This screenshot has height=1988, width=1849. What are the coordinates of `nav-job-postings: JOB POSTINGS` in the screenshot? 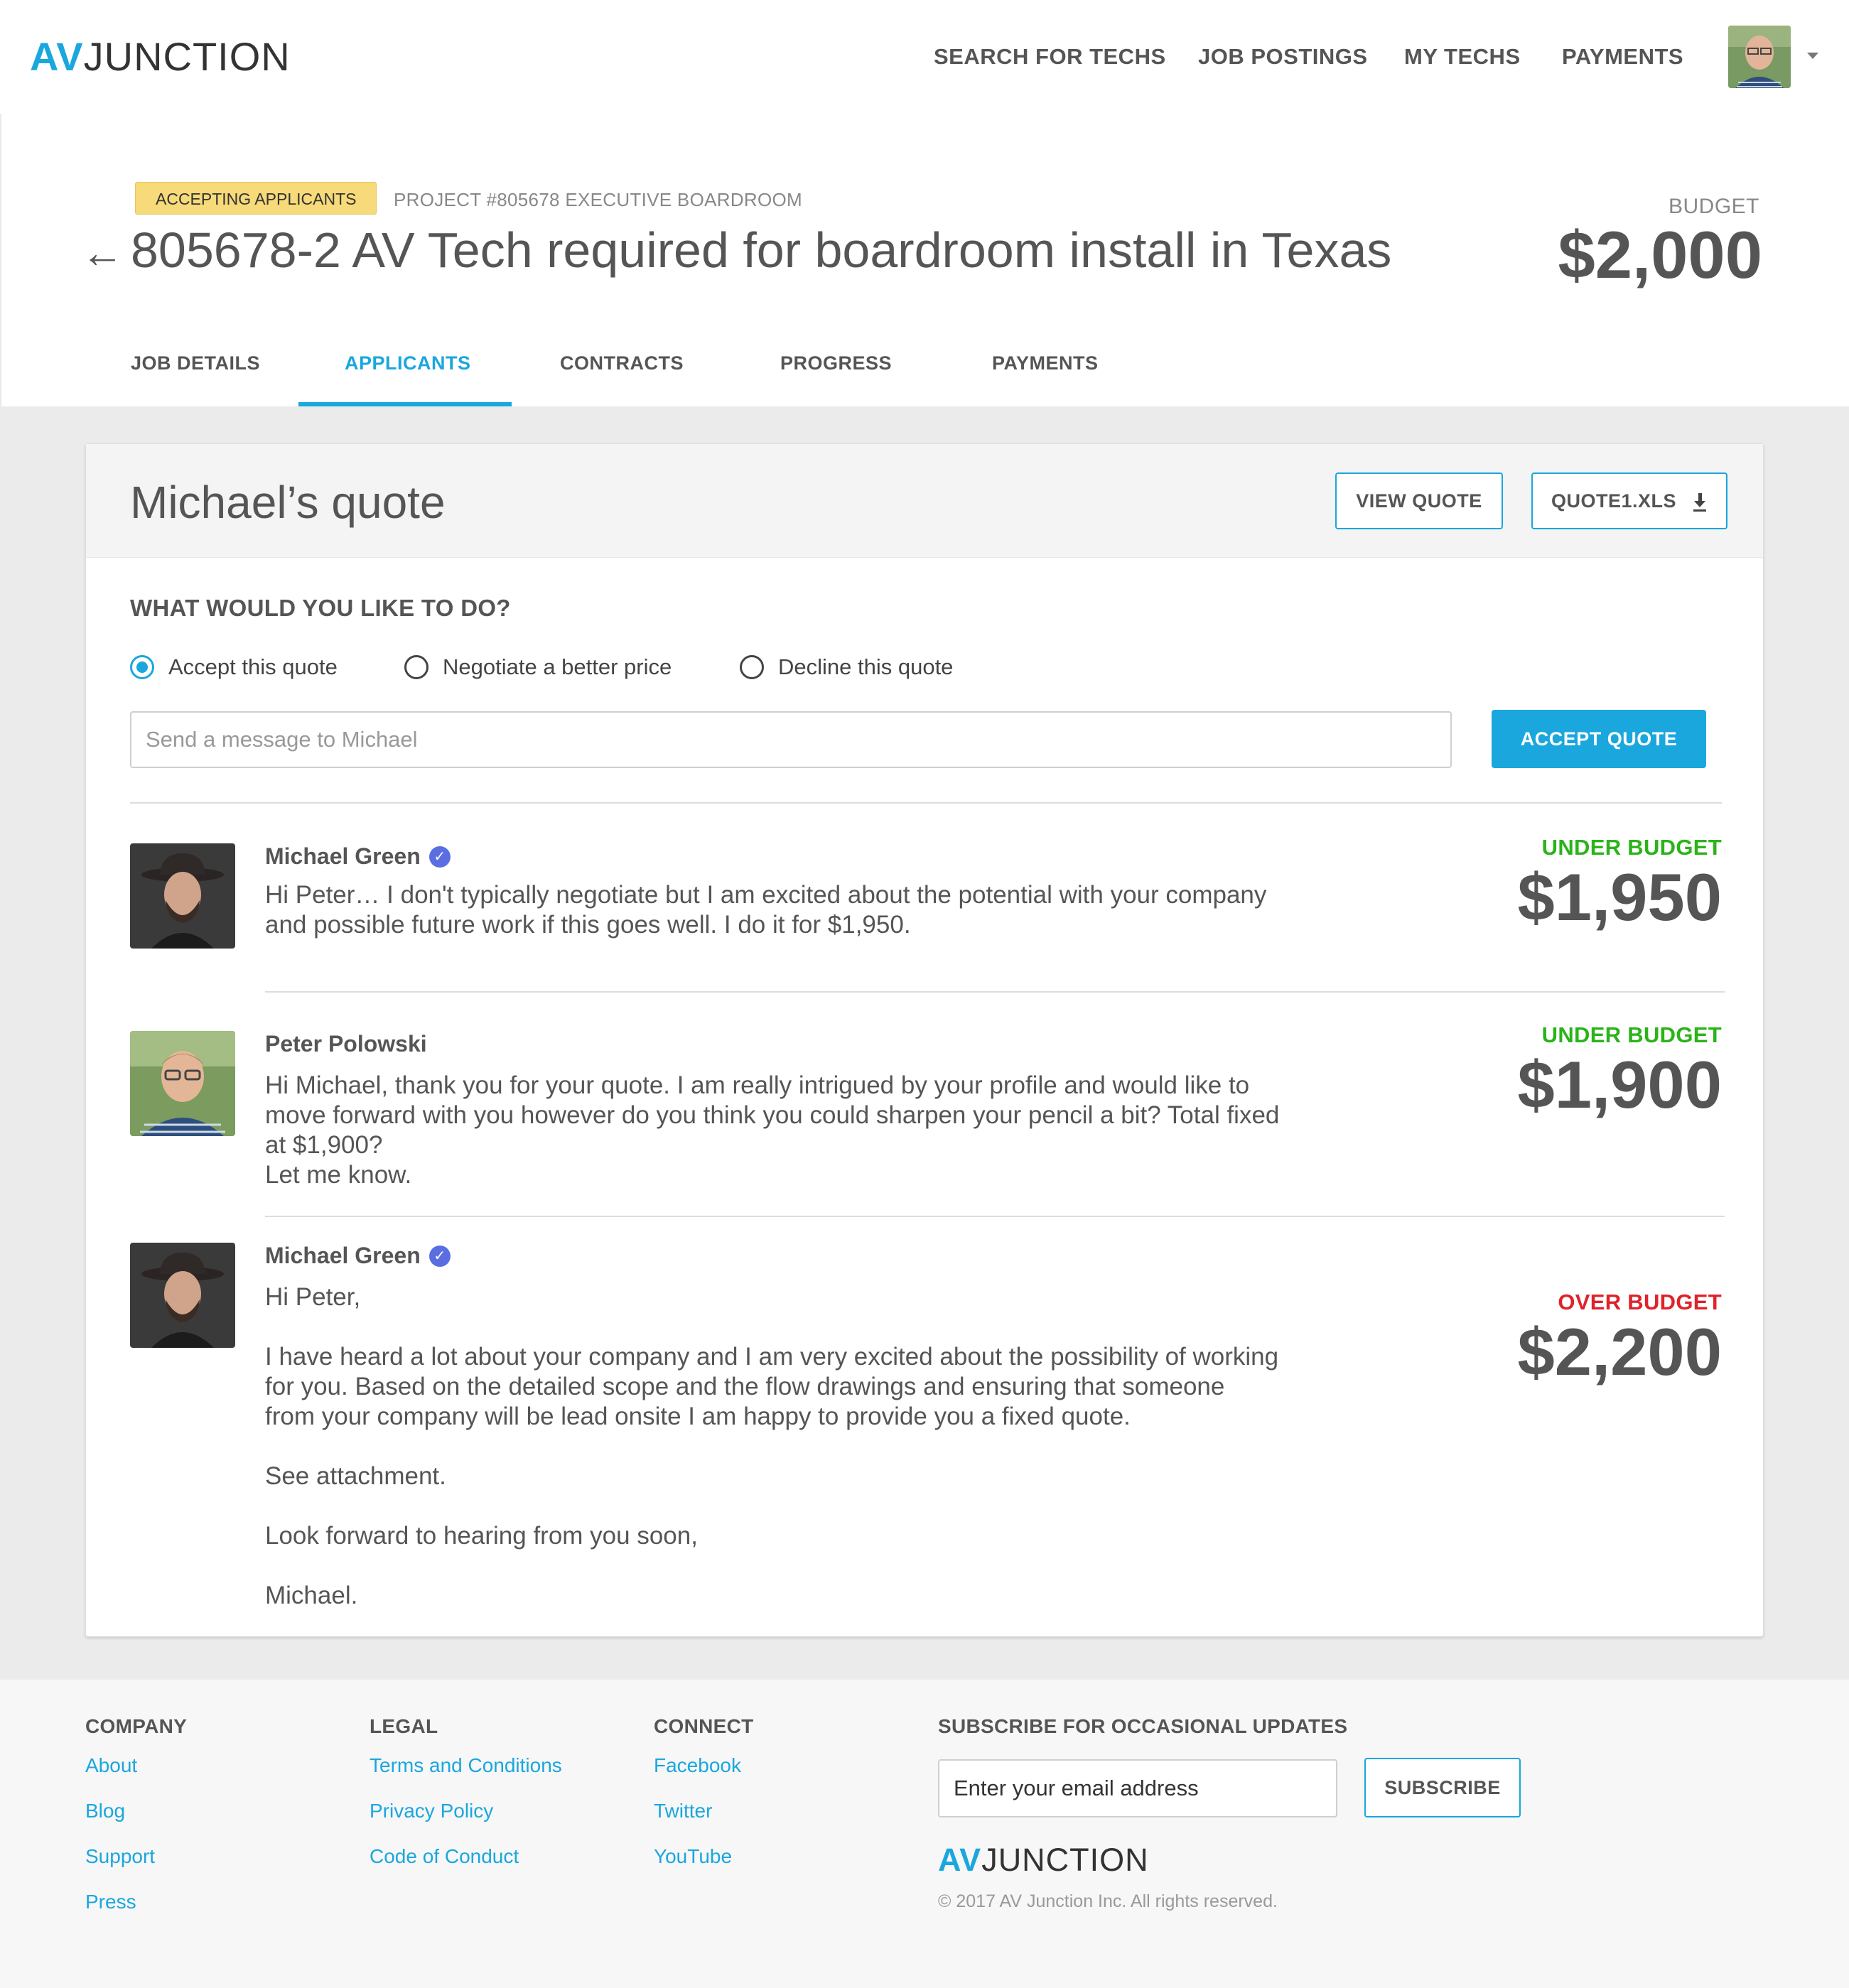 It's located at (1283, 57).